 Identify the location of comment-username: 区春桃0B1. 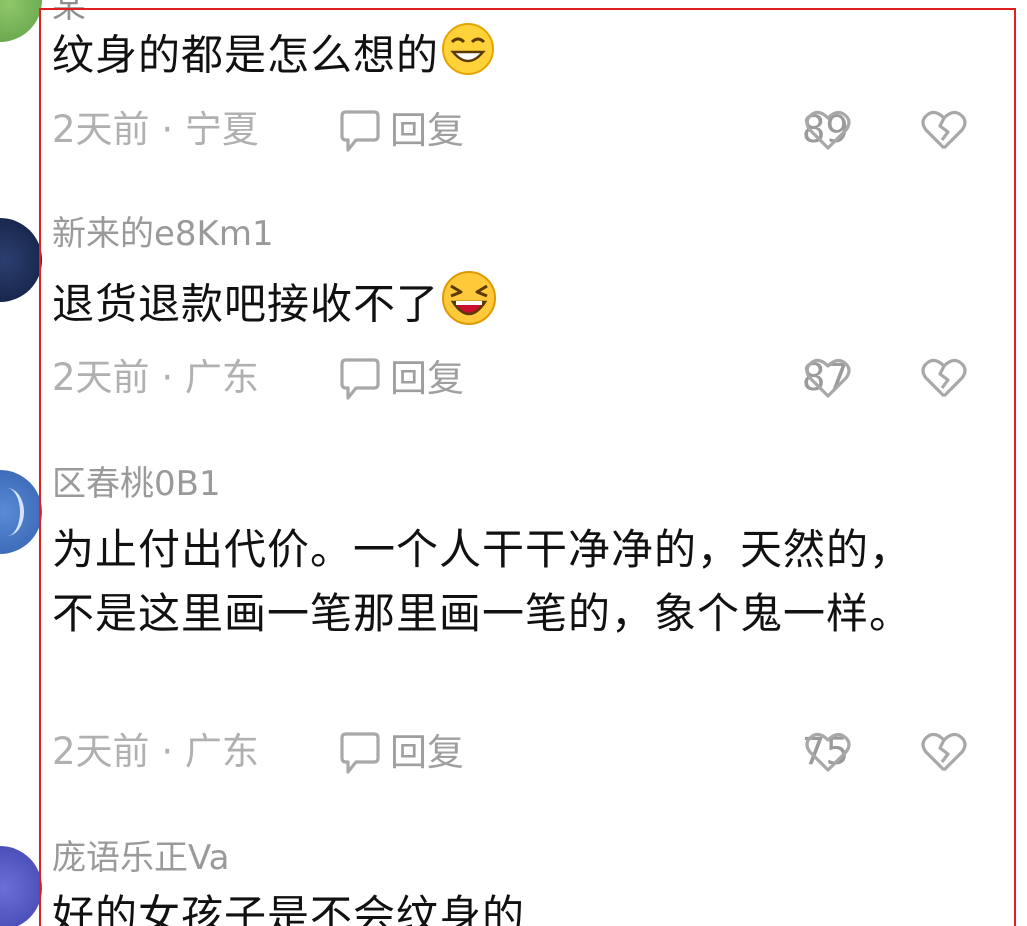
(136, 484).